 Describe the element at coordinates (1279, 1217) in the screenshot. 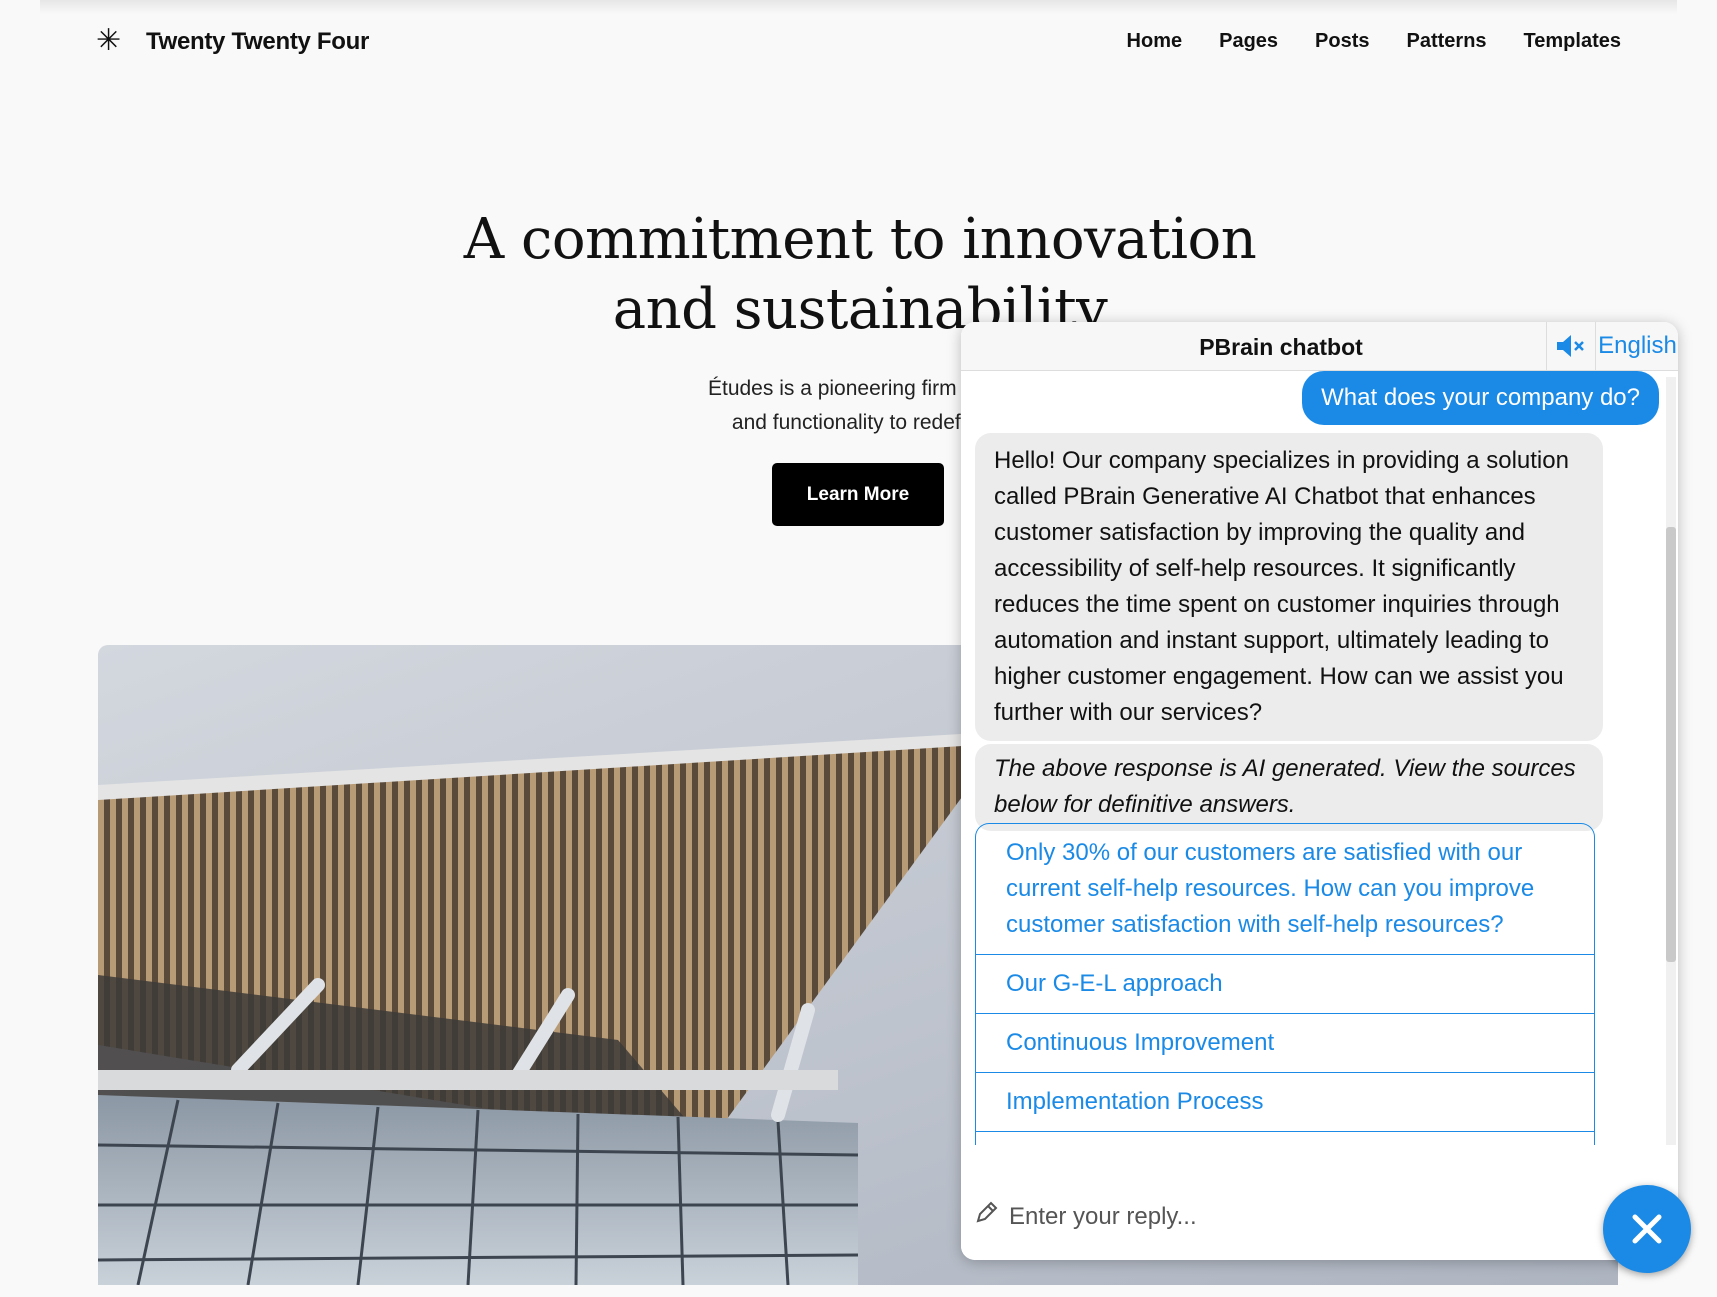

I see `chat-reply-input` at that location.